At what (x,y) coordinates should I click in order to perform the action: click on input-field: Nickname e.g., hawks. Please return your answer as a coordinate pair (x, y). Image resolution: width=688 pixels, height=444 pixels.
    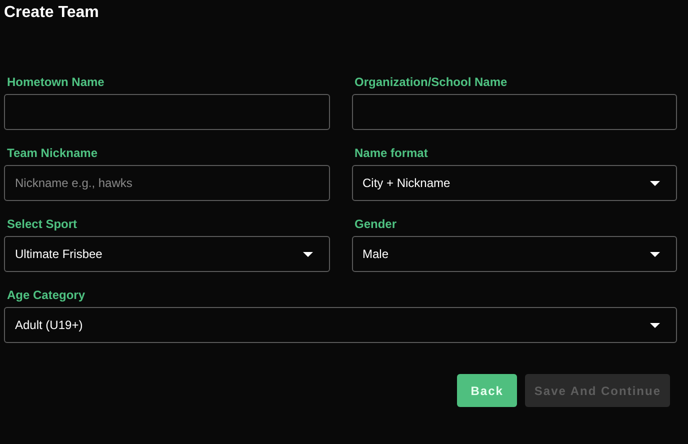
    Looking at the image, I should click on (167, 183).